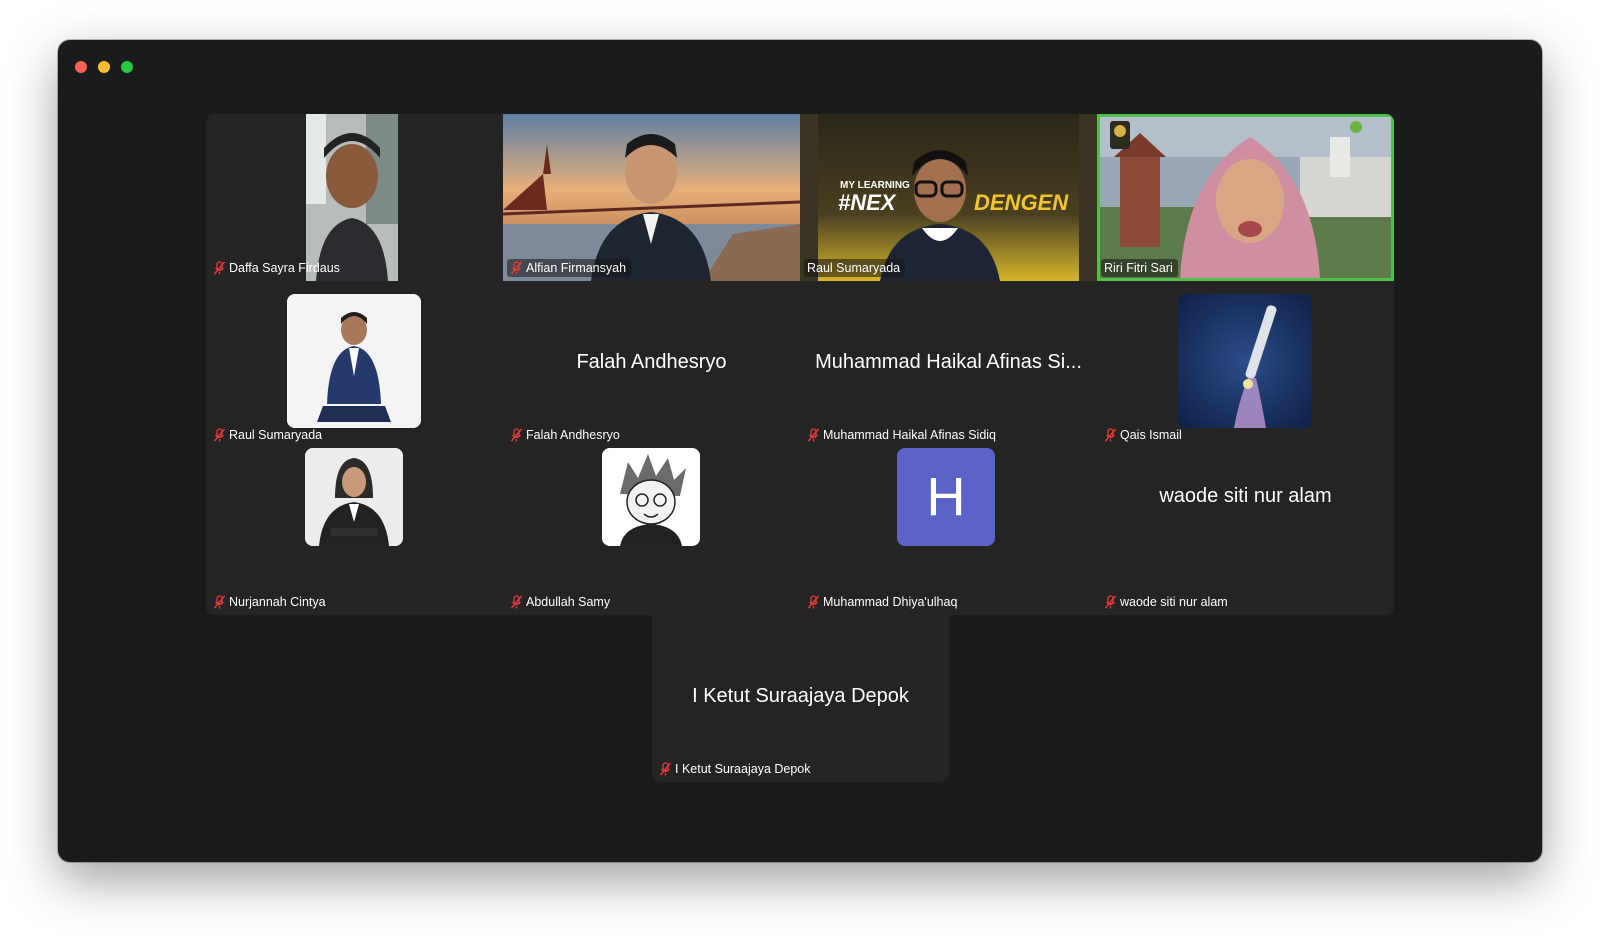  Describe the element at coordinates (81, 67) in the screenshot. I see `close-window-button` at that location.